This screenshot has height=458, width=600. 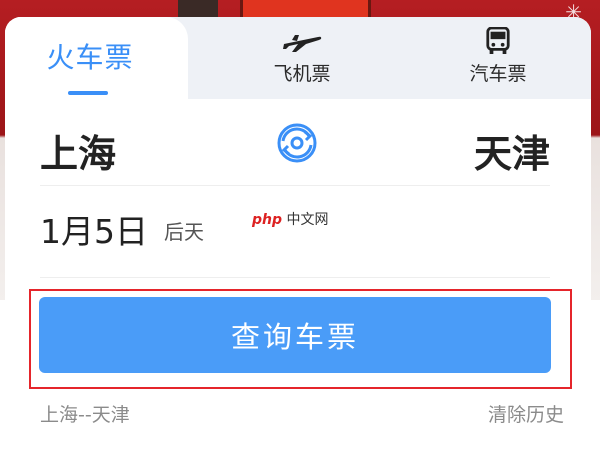 What do you see at coordinates (302, 74) in the screenshot?
I see `tab-flight-label: 飞机票` at bounding box center [302, 74].